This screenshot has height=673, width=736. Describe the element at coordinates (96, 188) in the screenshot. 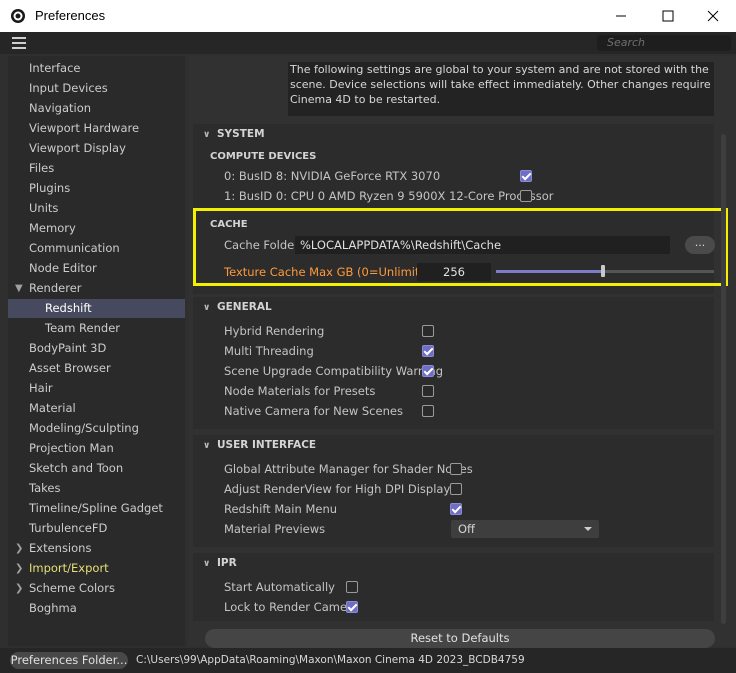

I see `sidebar-item-plugins: Plugins` at that location.